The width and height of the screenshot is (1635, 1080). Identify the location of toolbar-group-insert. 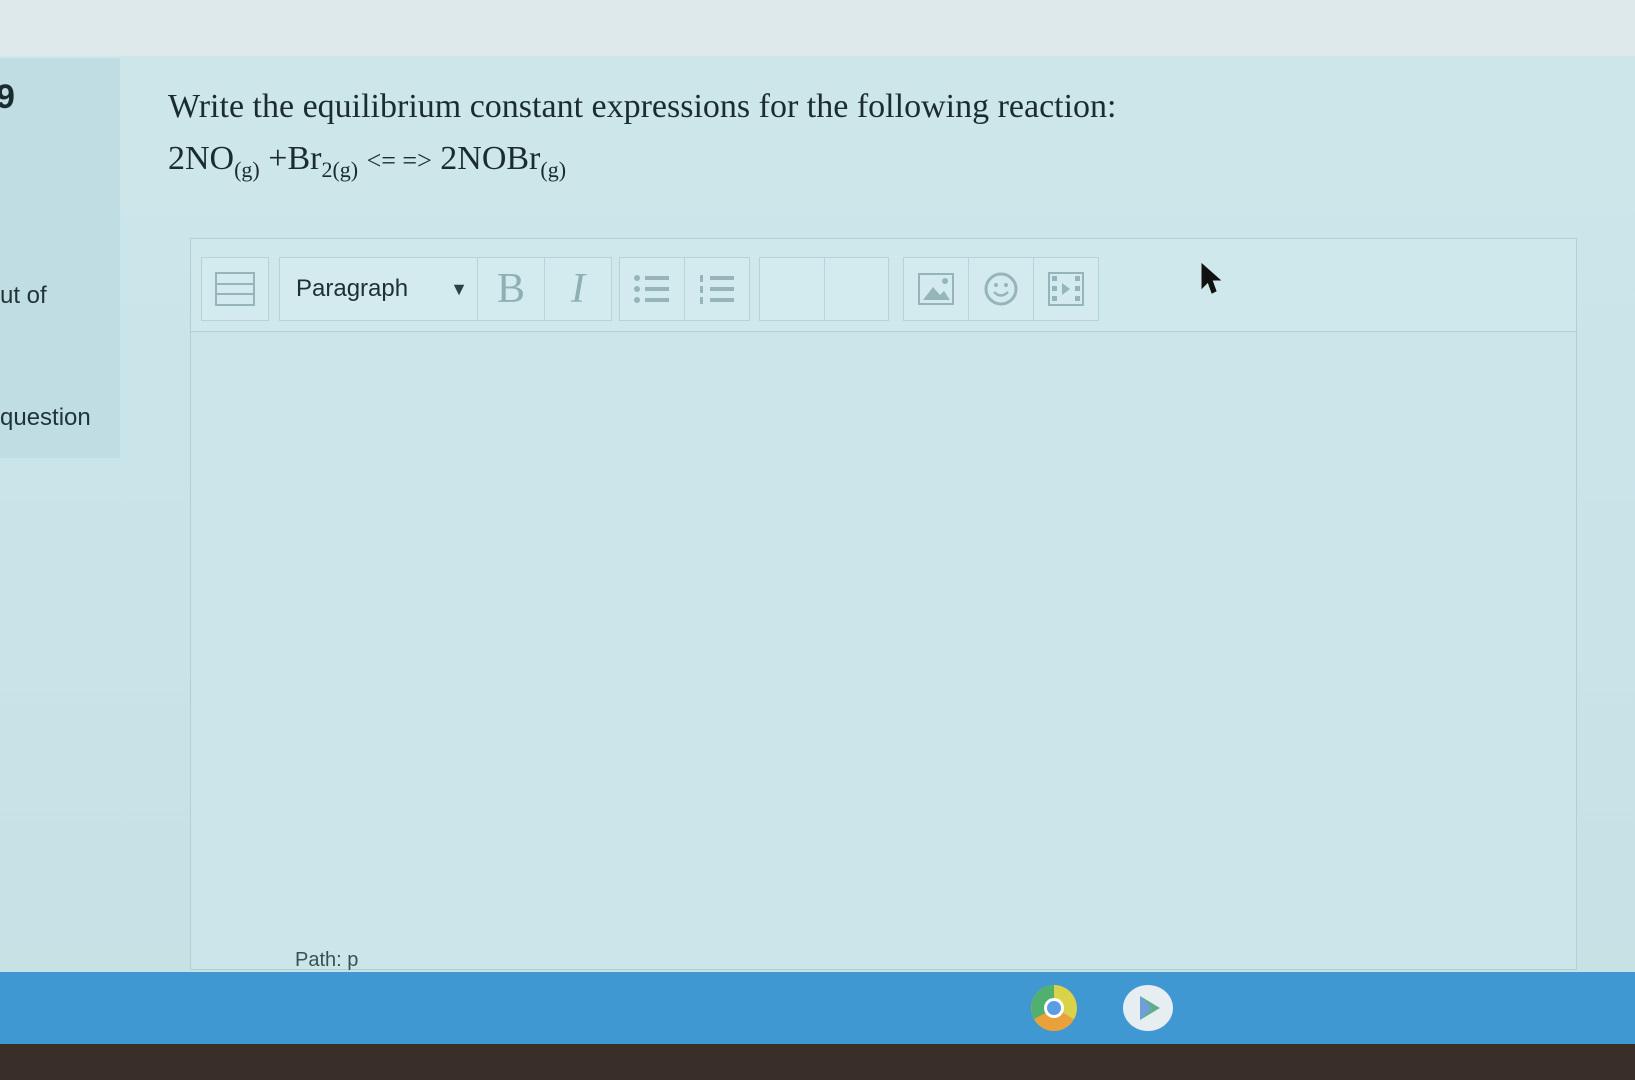
(1001, 289).